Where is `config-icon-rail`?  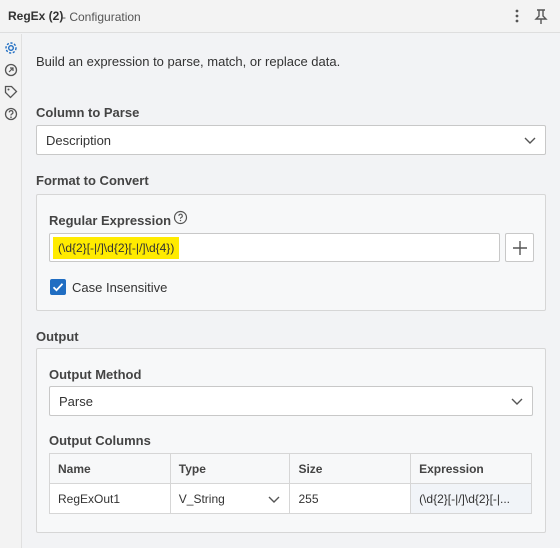
config-icon-rail is located at coordinates (11, 291).